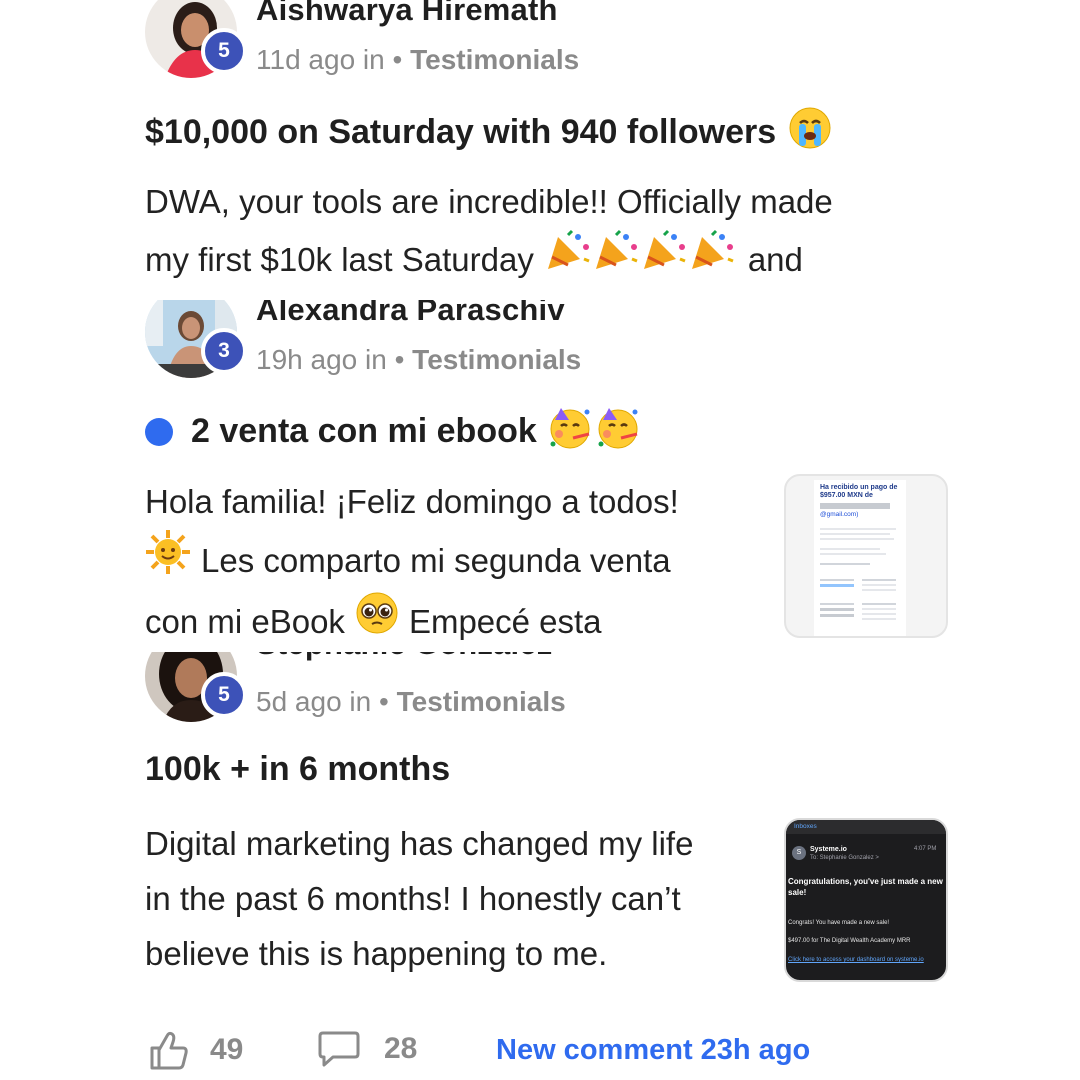  Describe the element at coordinates (367, 1049) in the screenshot. I see `comment-button: 28` at that location.